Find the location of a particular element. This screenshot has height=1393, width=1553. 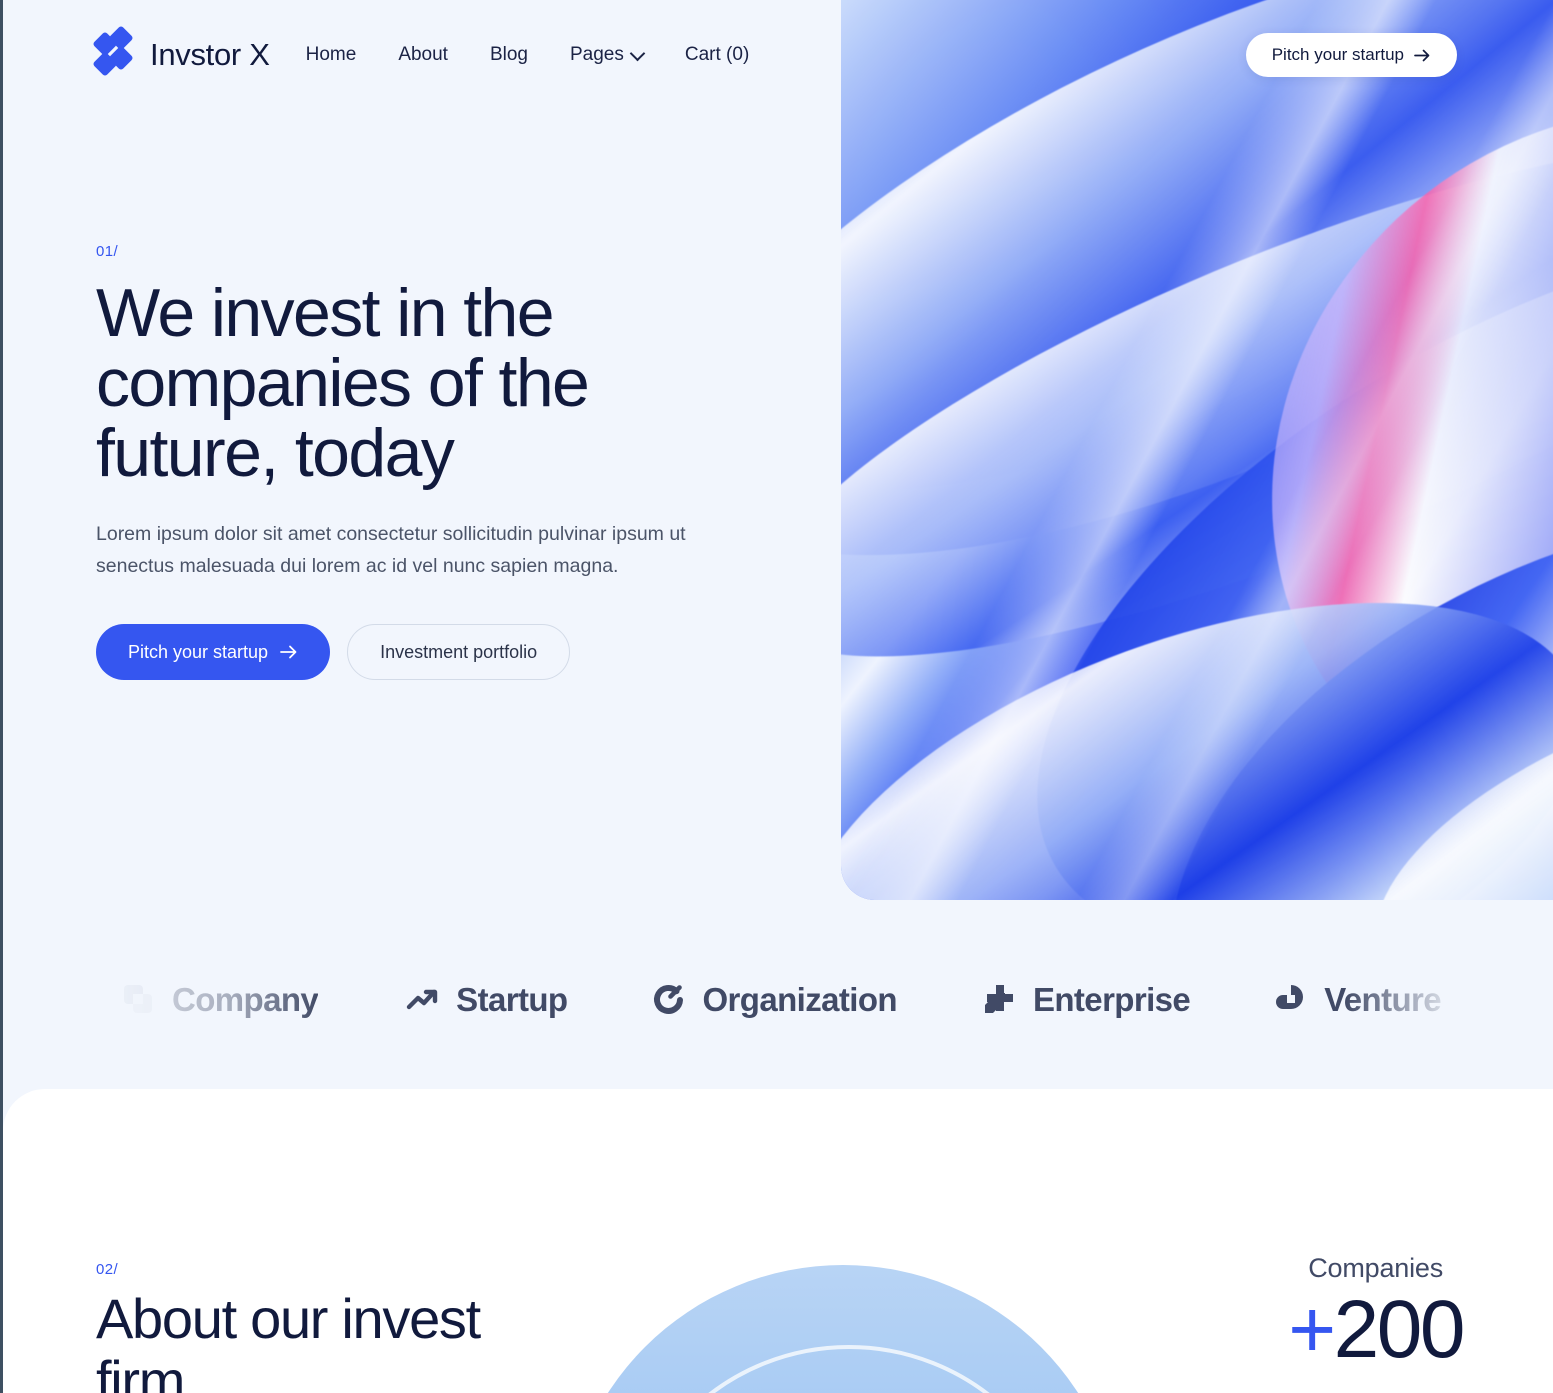

nav-item-pages: Pages is located at coordinates (606, 55).